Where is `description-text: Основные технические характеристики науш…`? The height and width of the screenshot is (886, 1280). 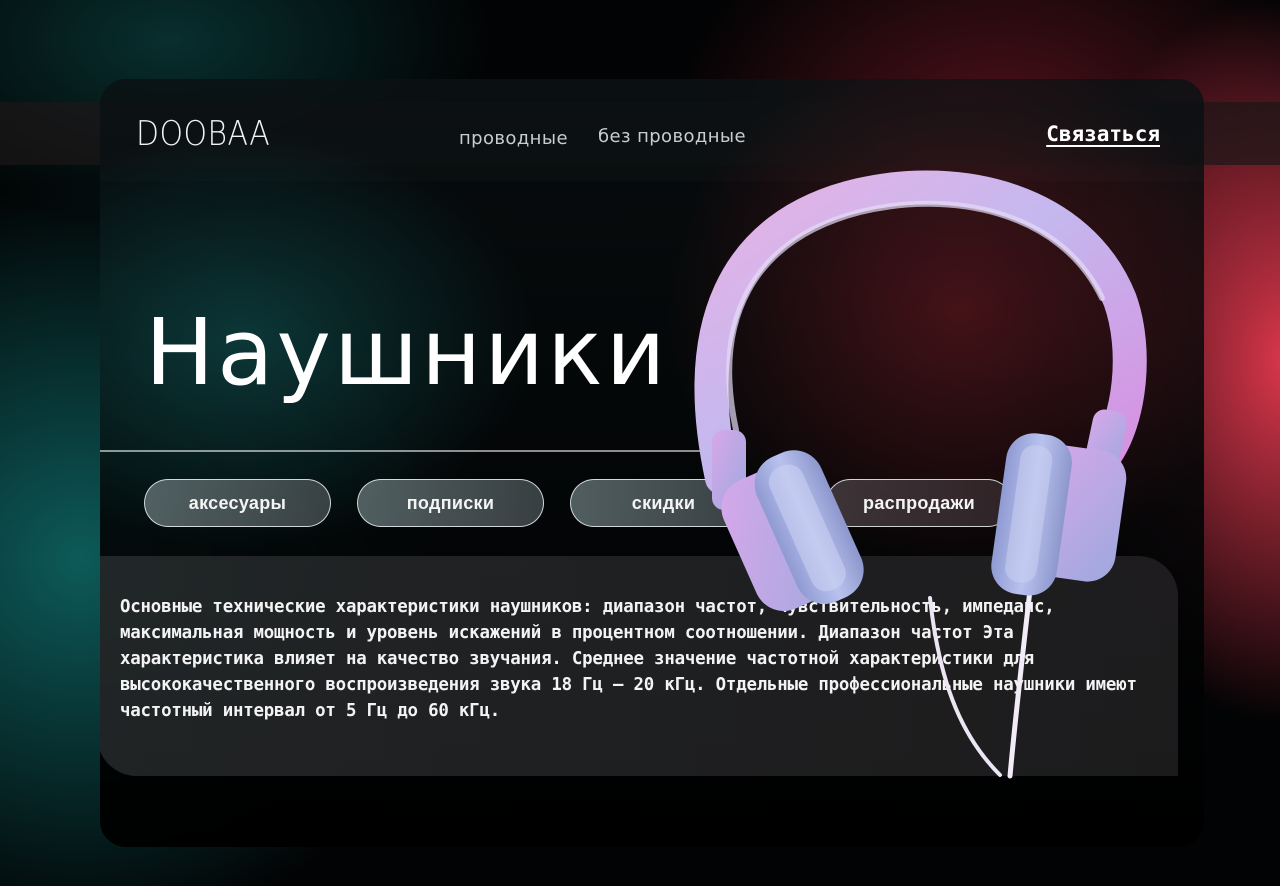
description-text: Основные технические характеристики науш… is located at coordinates (628, 659).